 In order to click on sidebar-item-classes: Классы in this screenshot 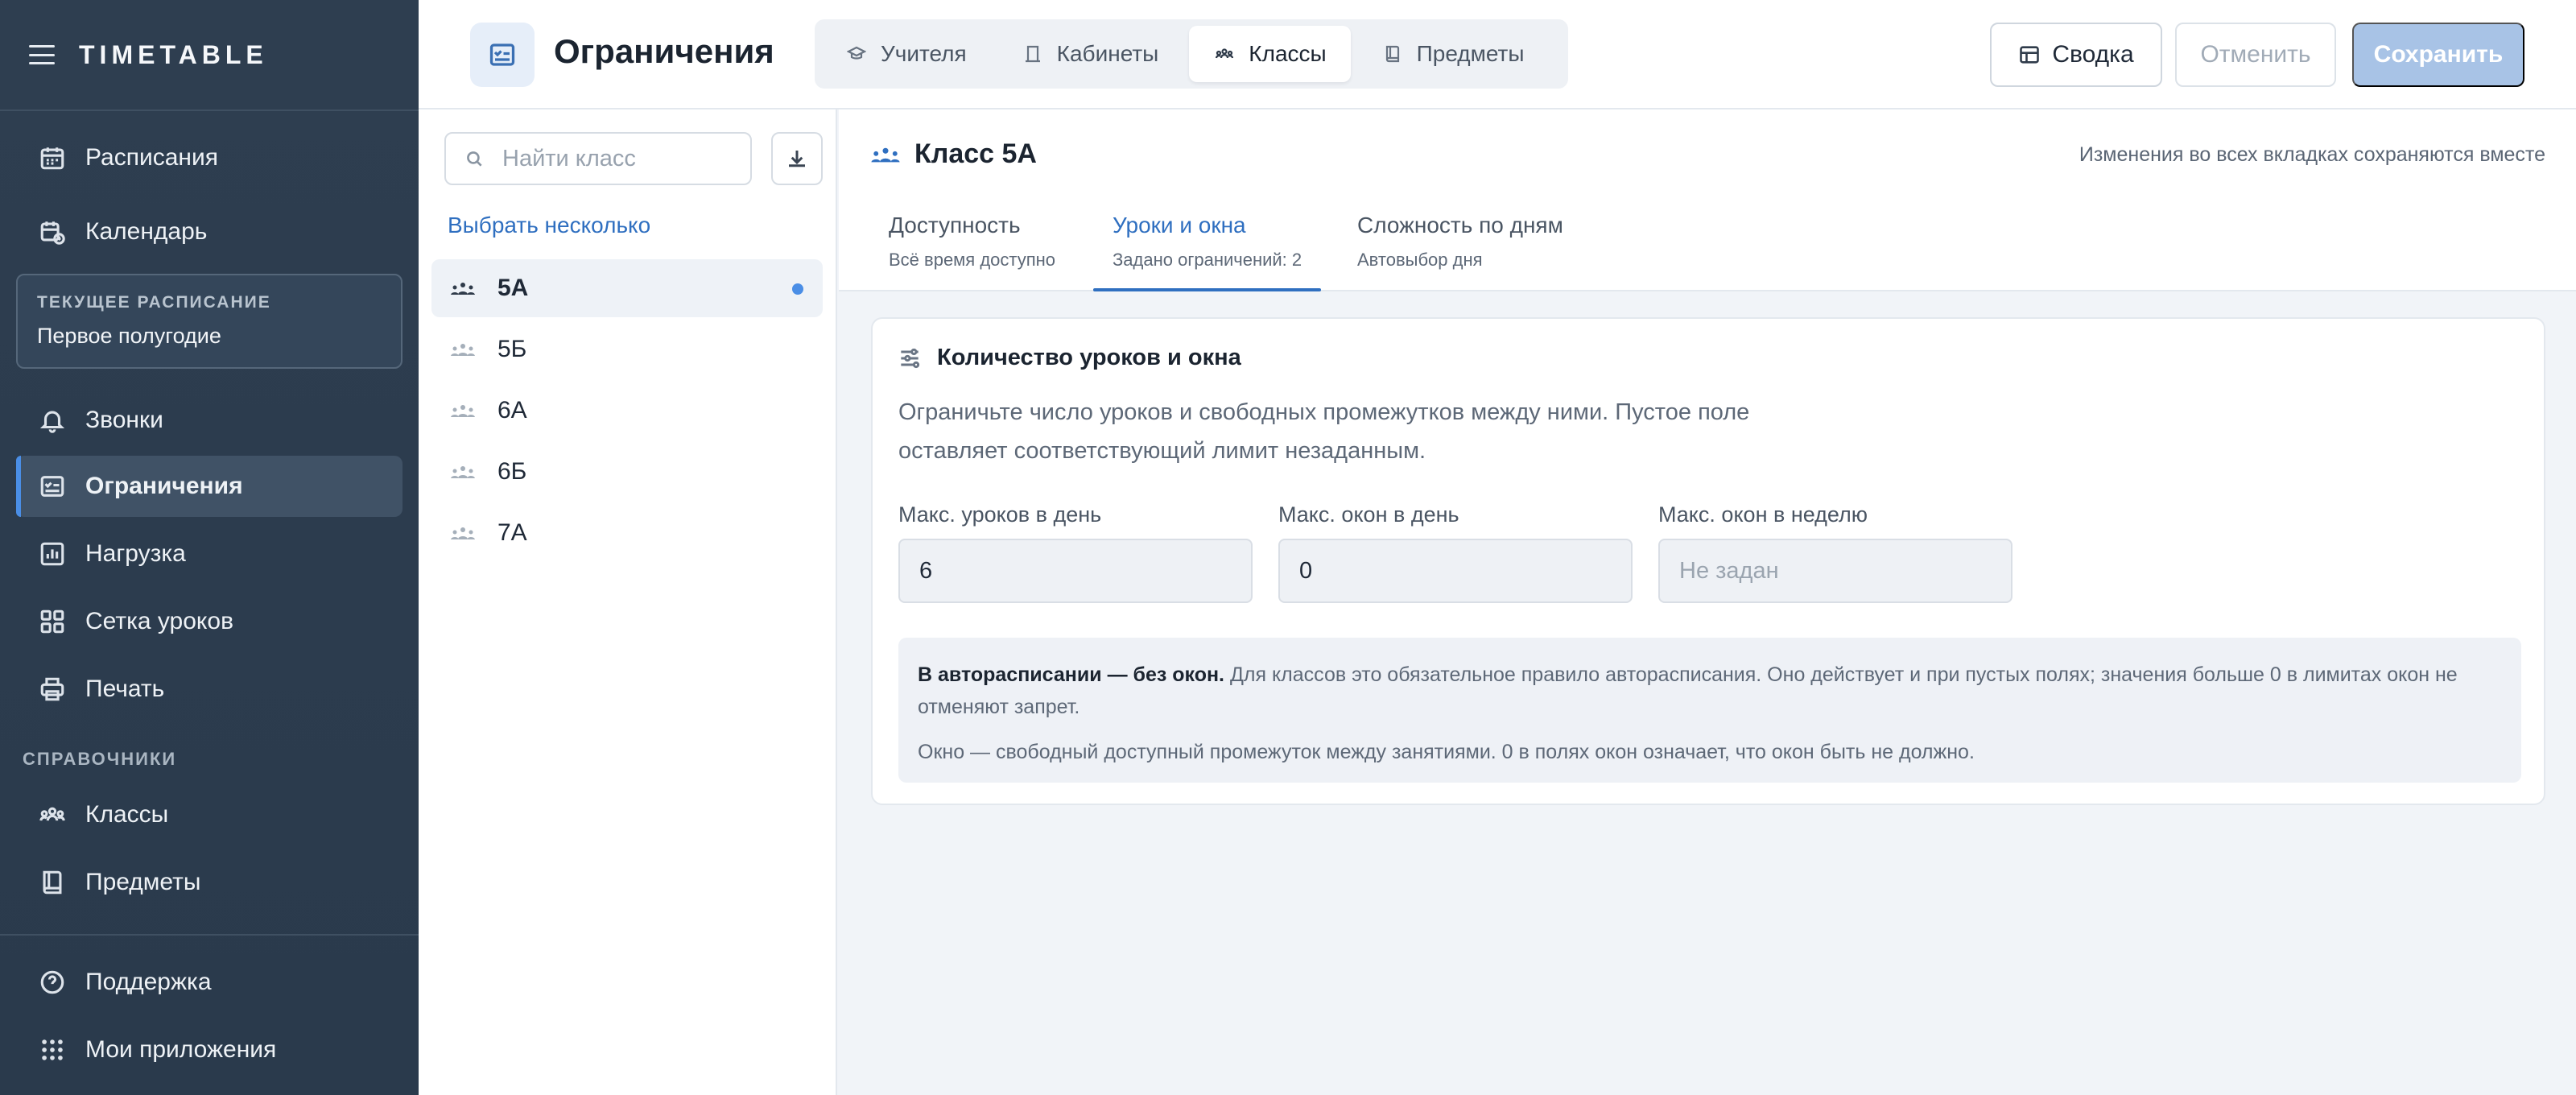, I will do `click(209, 814)`.